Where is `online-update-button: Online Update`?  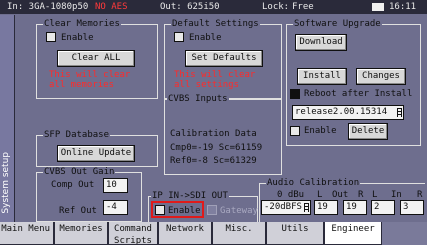
online-update-button: Online Update is located at coordinates (96, 153).